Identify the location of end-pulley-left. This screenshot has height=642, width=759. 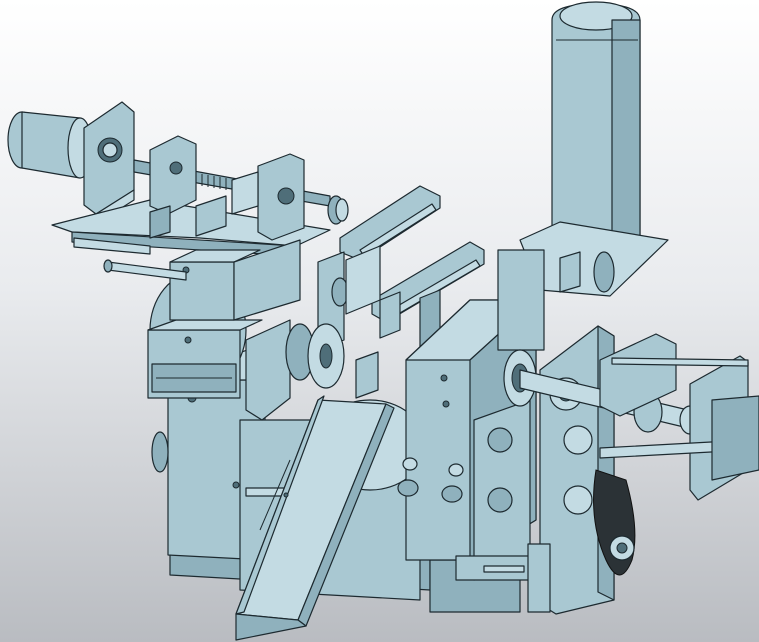
(338, 210).